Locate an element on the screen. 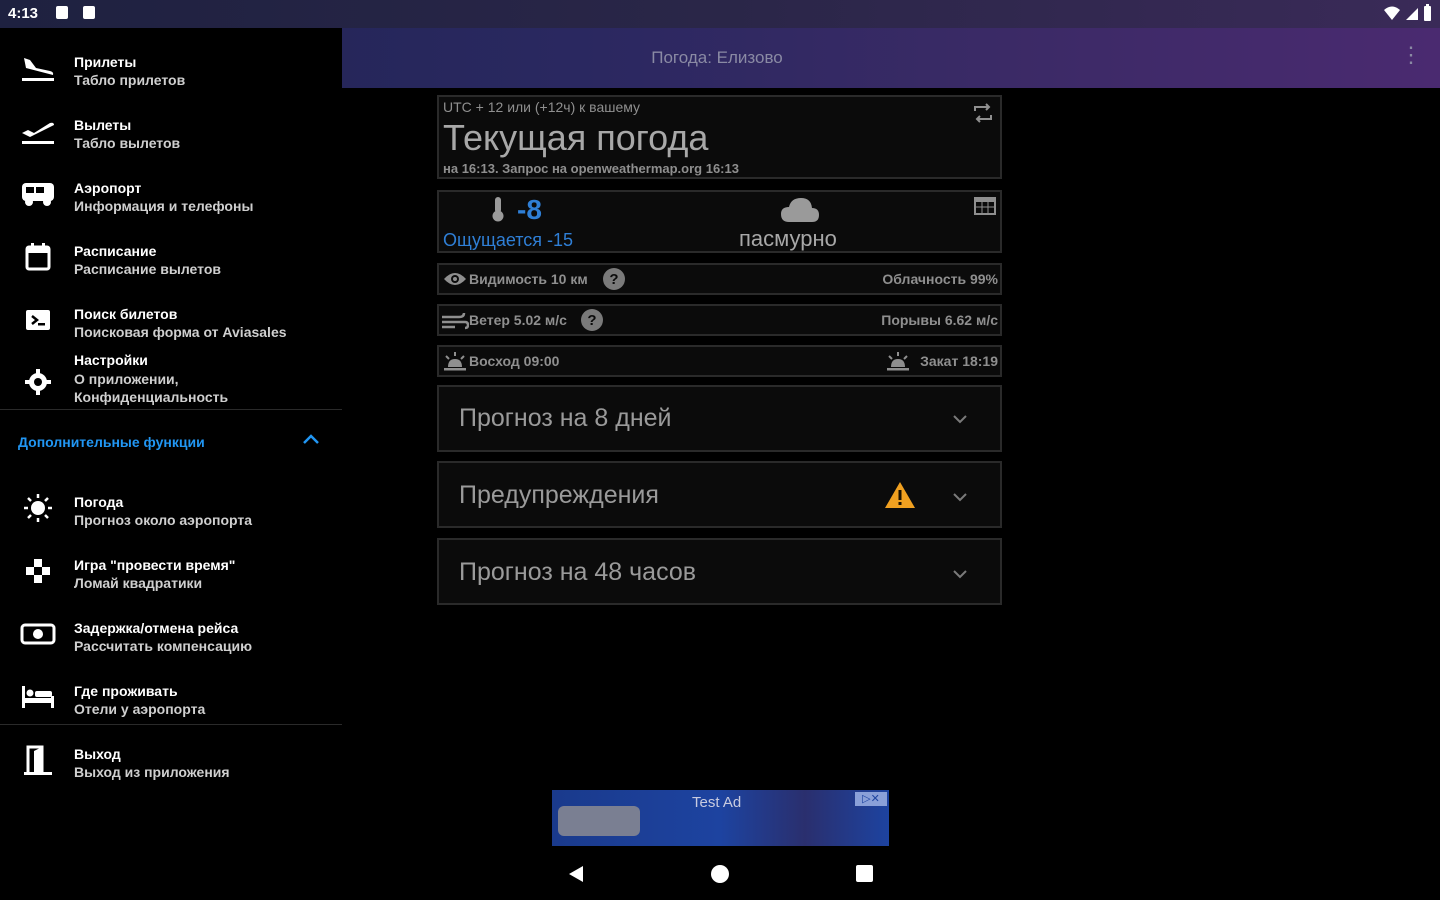  section-title: Прогноз на 48 часов is located at coordinates (578, 572).